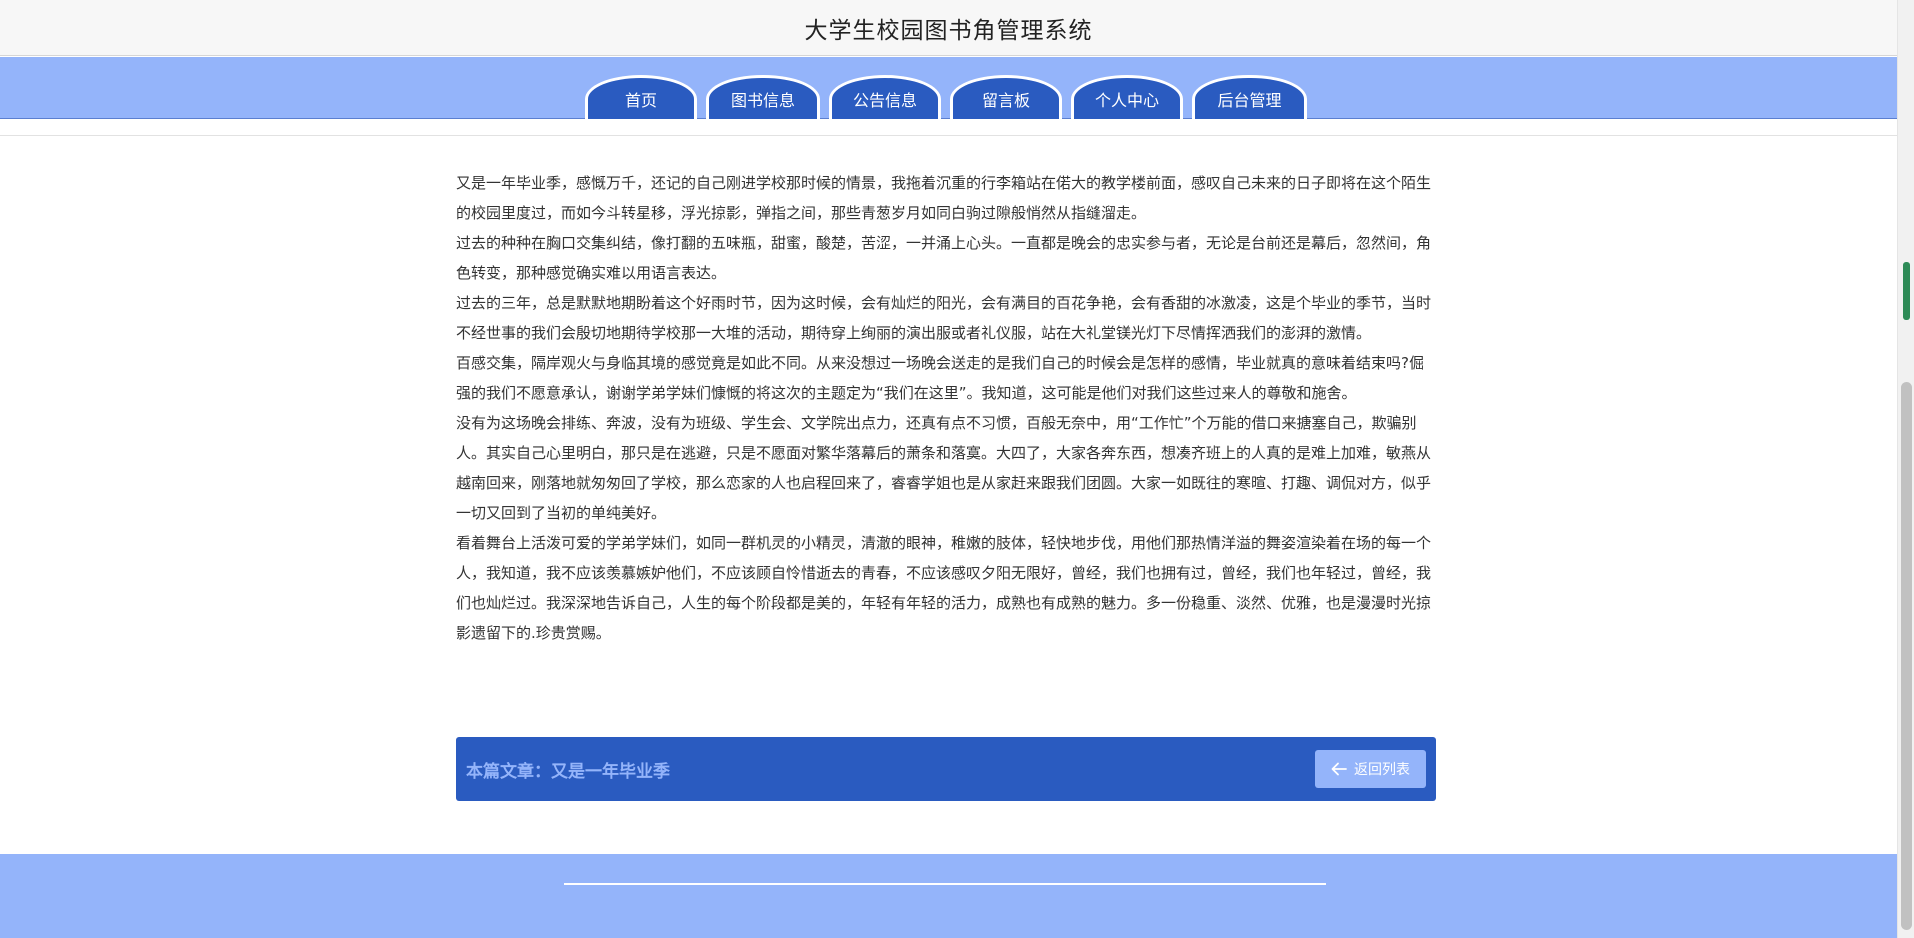 The width and height of the screenshot is (1914, 938). Describe the element at coordinates (948, 135) in the screenshot. I see `content-divider` at that location.